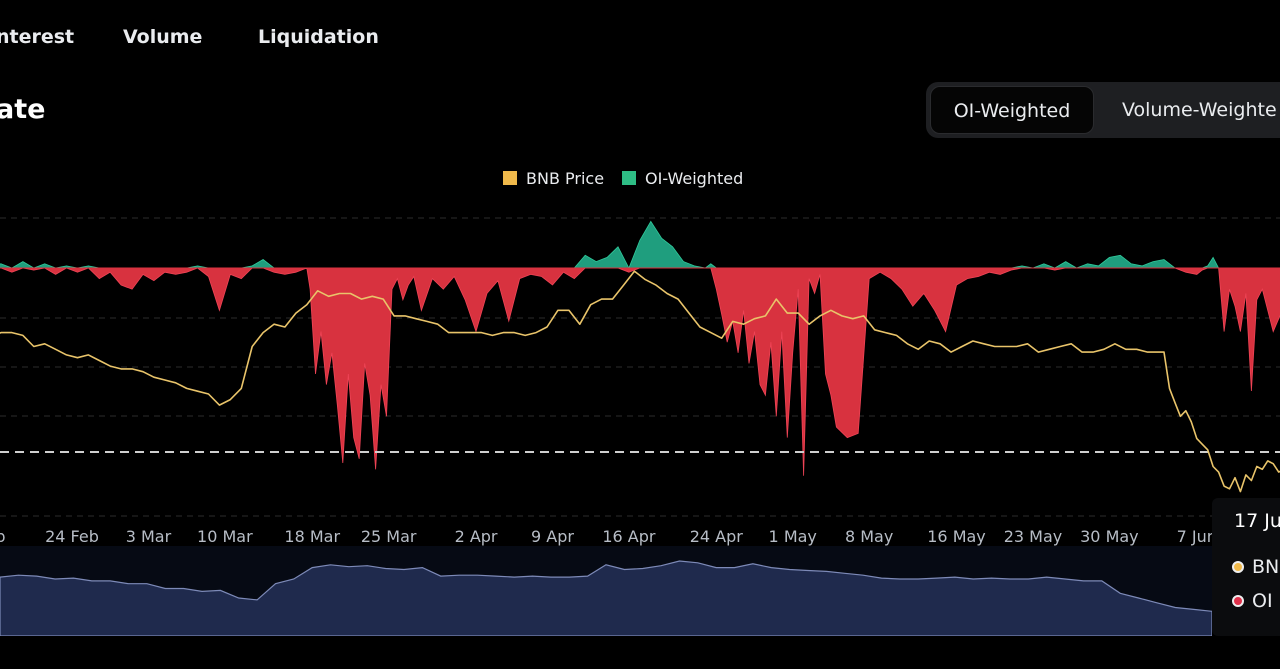 The height and width of the screenshot is (669, 1280). I want to click on weighting-toggle: OI-Weighted Volume-Weighte, so click(1103, 110).